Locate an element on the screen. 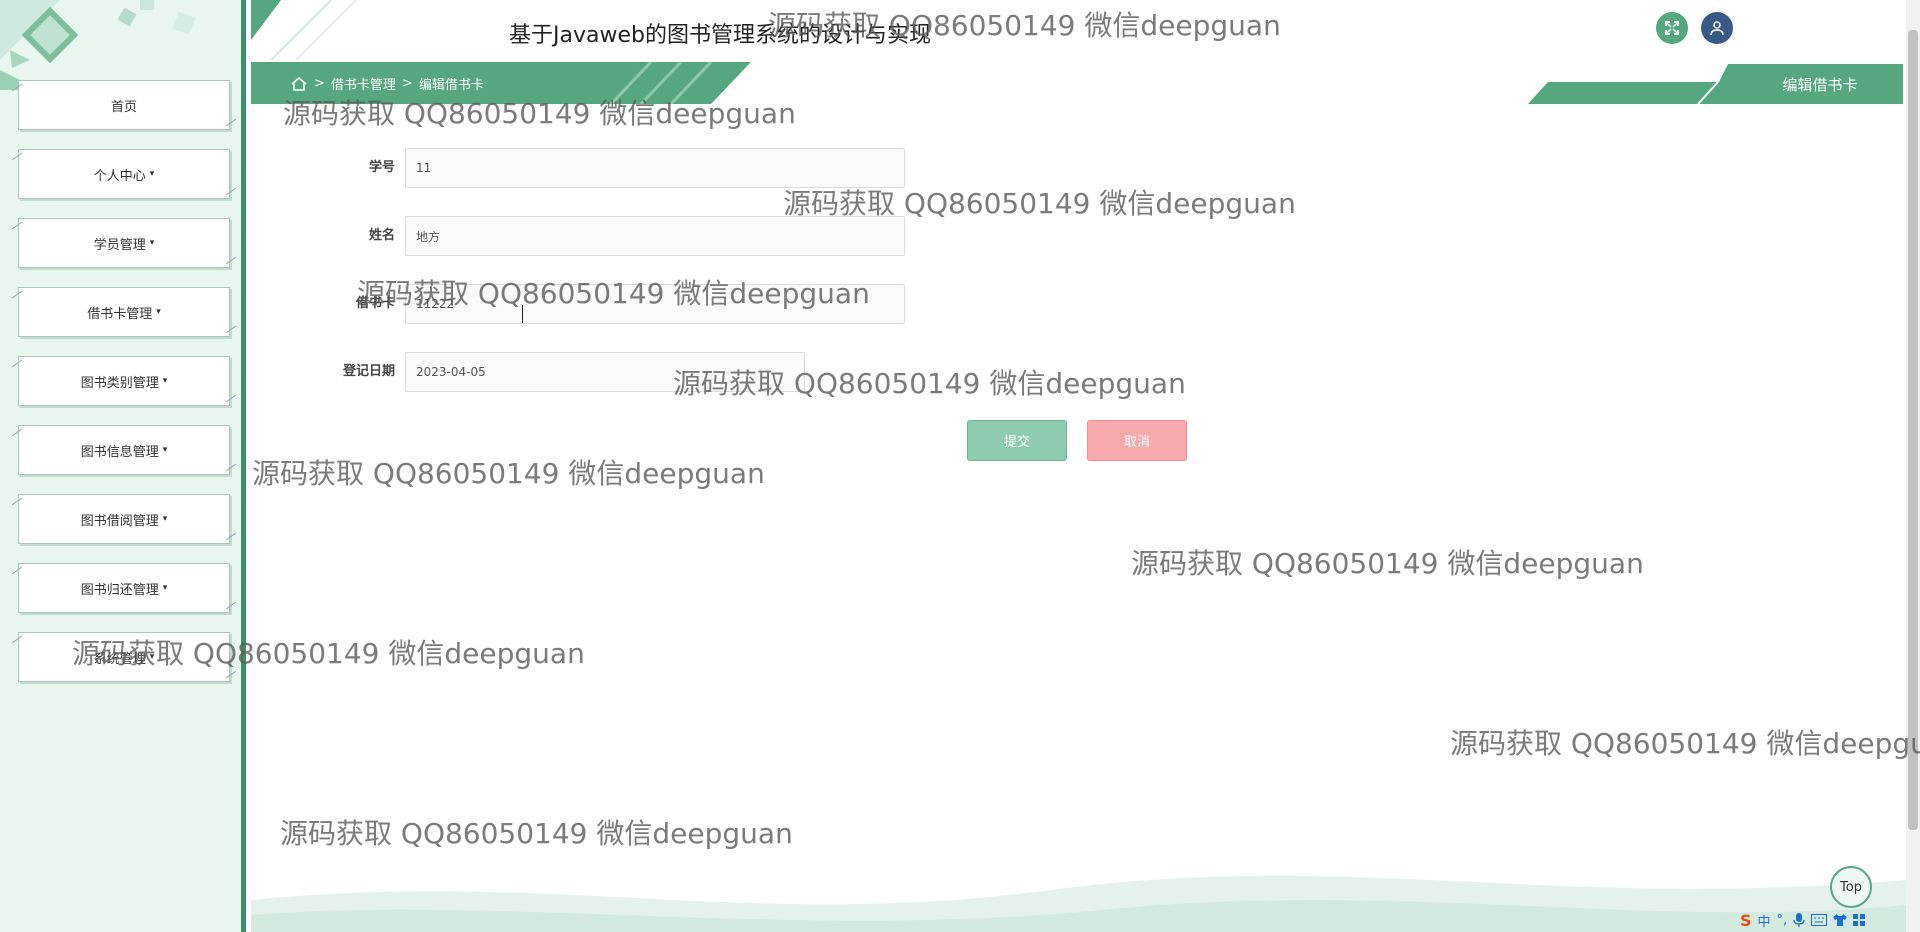 Image resolution: width=1920 pixels, height=932 pixels. site-title: 基于Javaweb的图书管理系统的设计与实现 is located at coordinates (720, 35).